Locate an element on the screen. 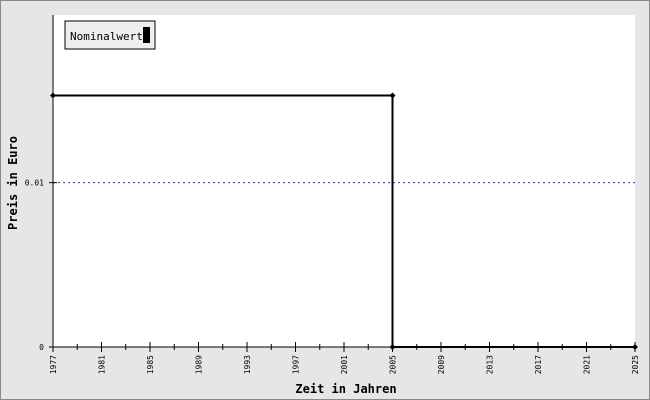 Image resolution: width=650 pixels, height=400 pixels. x-tick-label: 2017 is located at coordinates (538, 364).